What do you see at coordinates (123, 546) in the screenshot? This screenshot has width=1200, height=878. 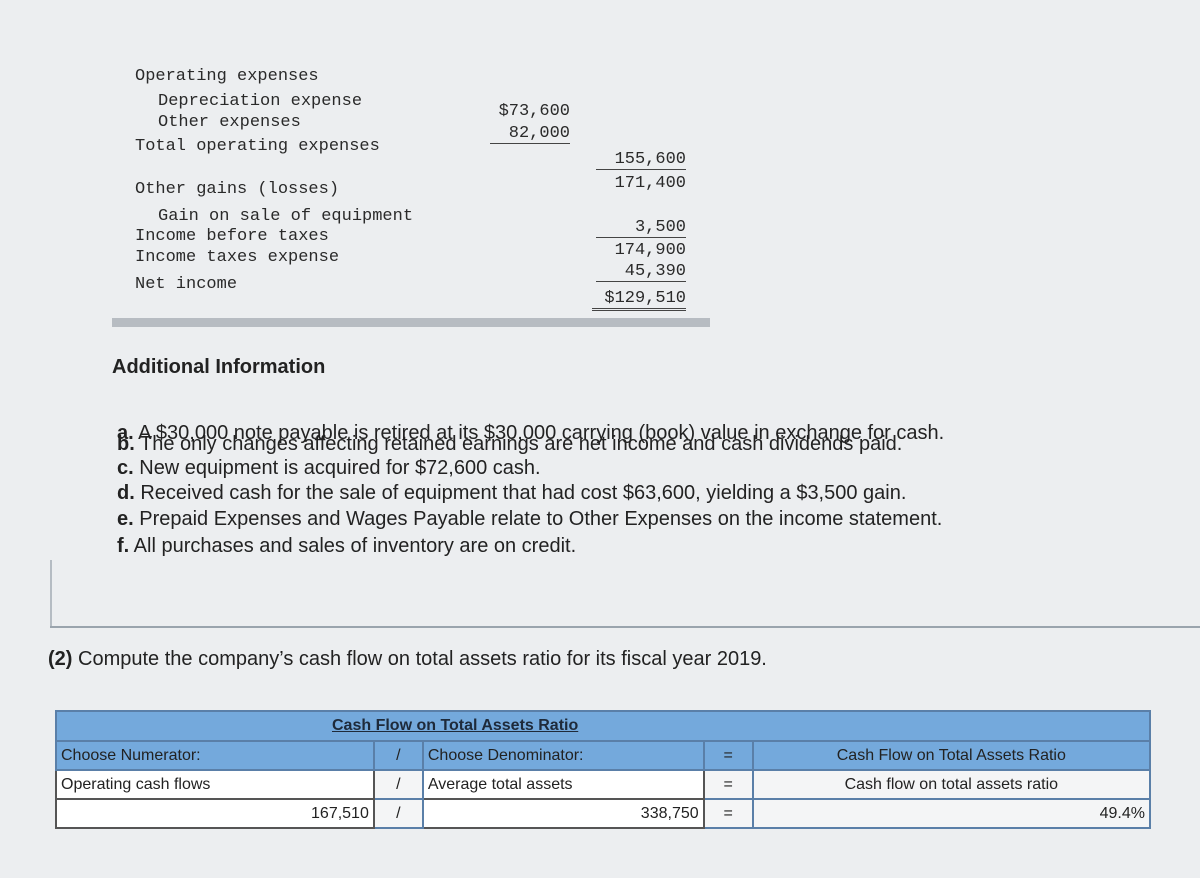 I see `item-letter: f.` at bounding box center [123, 546].